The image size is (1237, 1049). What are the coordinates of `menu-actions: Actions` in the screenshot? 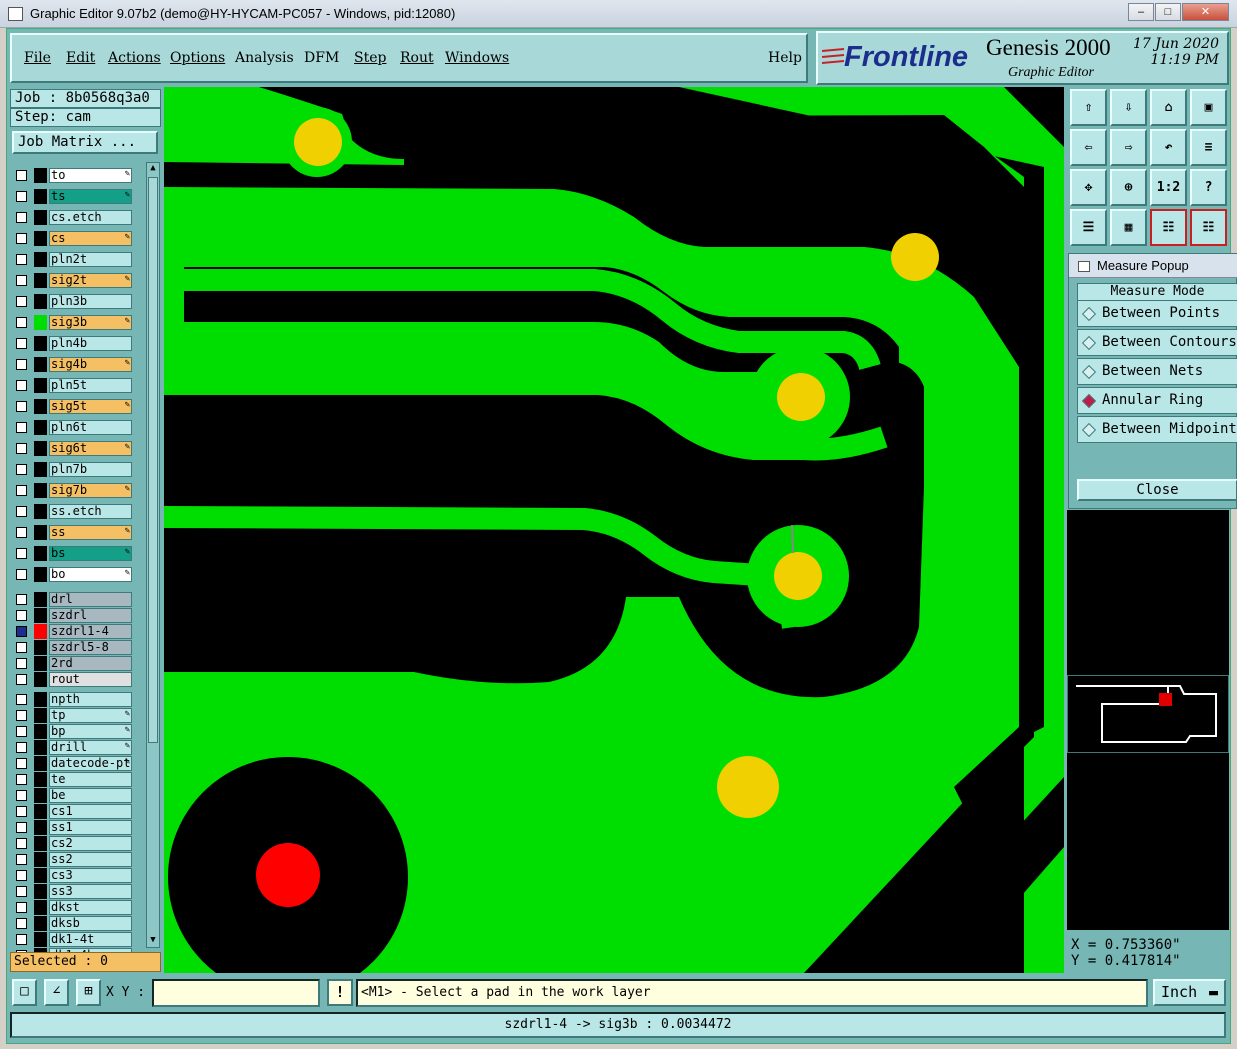 It's located at (134, 58).